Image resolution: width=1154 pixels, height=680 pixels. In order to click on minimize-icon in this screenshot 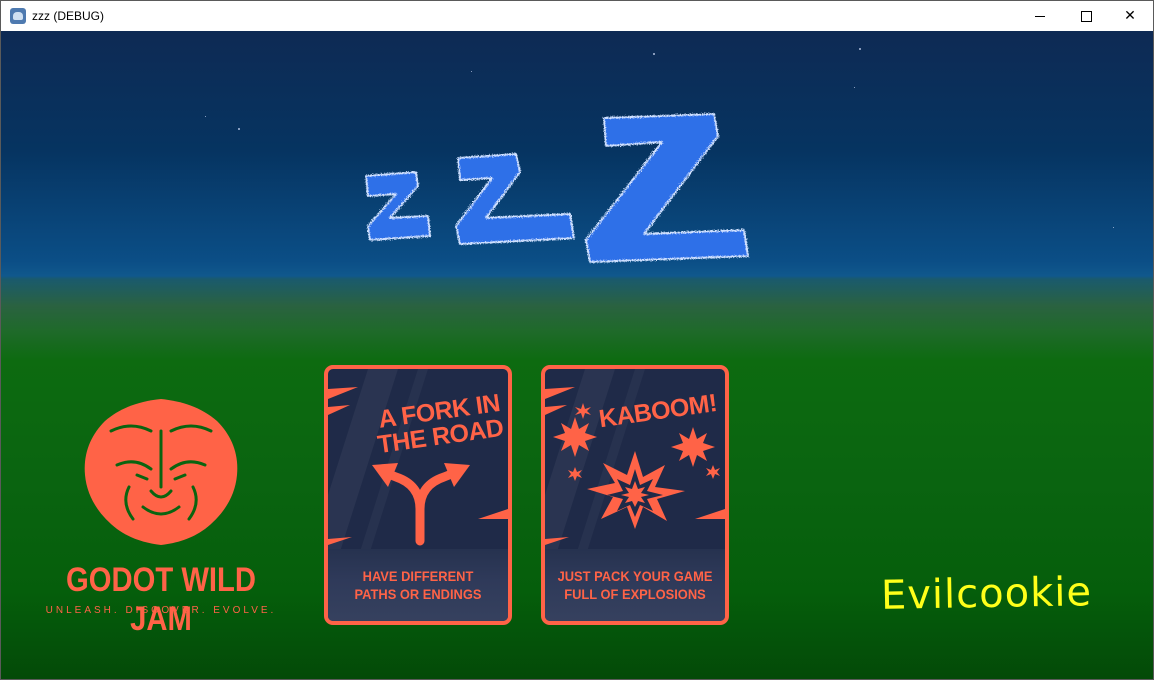, I will do `click(1040, 16)`.